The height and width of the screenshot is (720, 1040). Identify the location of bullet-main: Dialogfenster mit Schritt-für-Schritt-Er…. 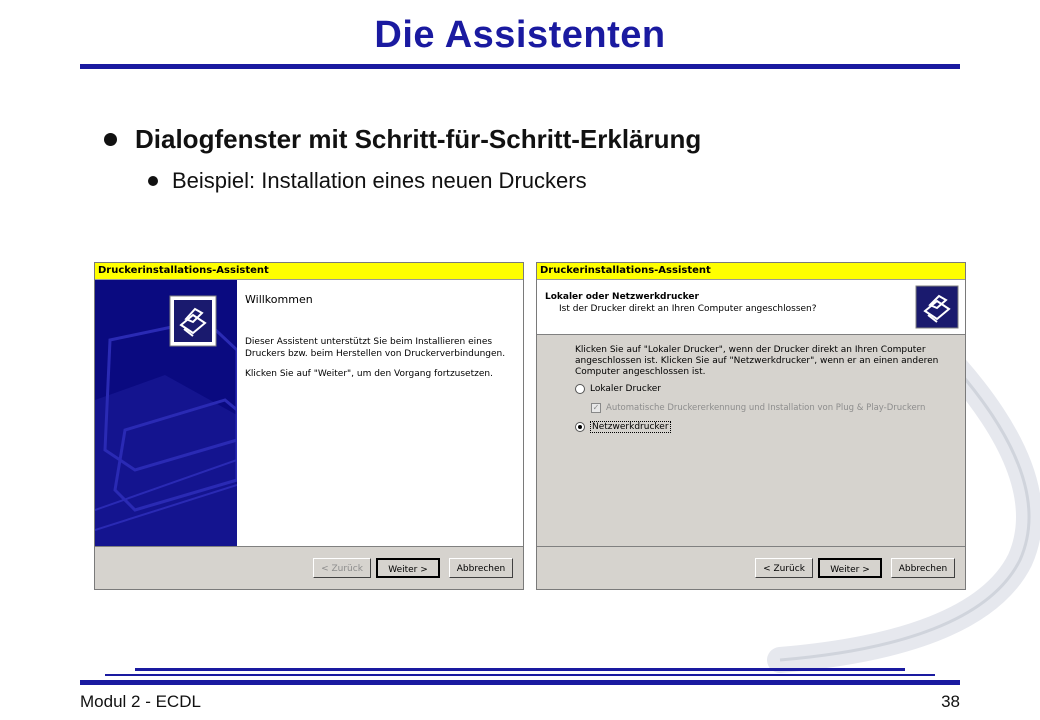
(402, 139).